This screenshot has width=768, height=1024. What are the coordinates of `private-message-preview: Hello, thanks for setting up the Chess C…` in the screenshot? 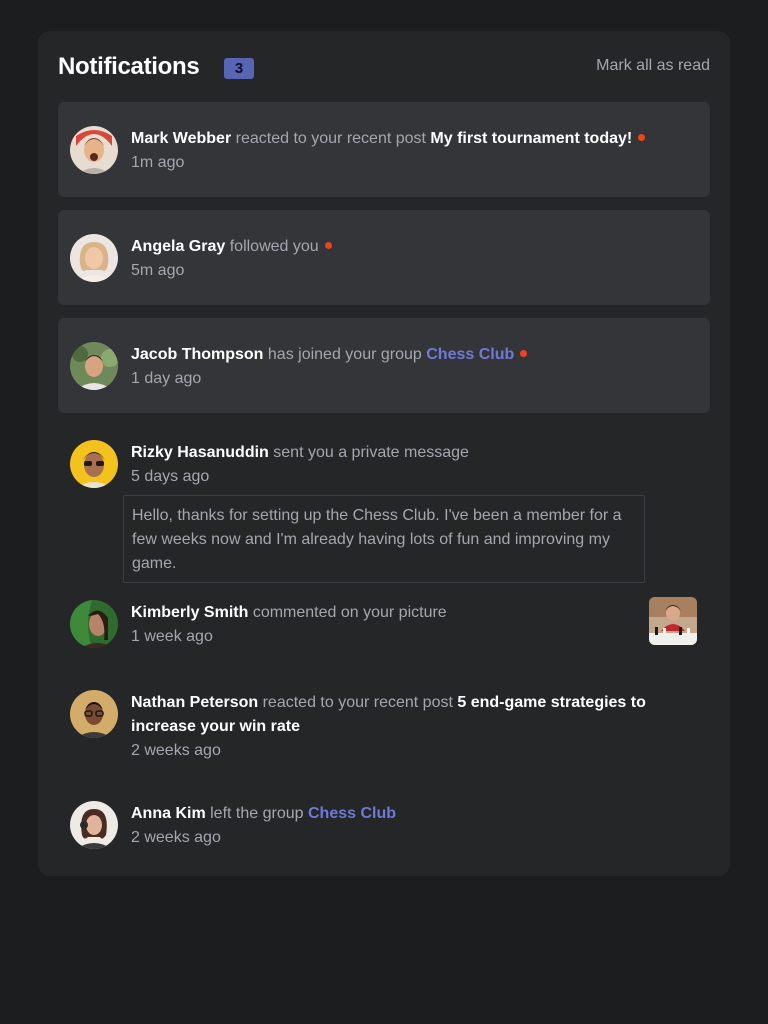 It's located at (384, 539).